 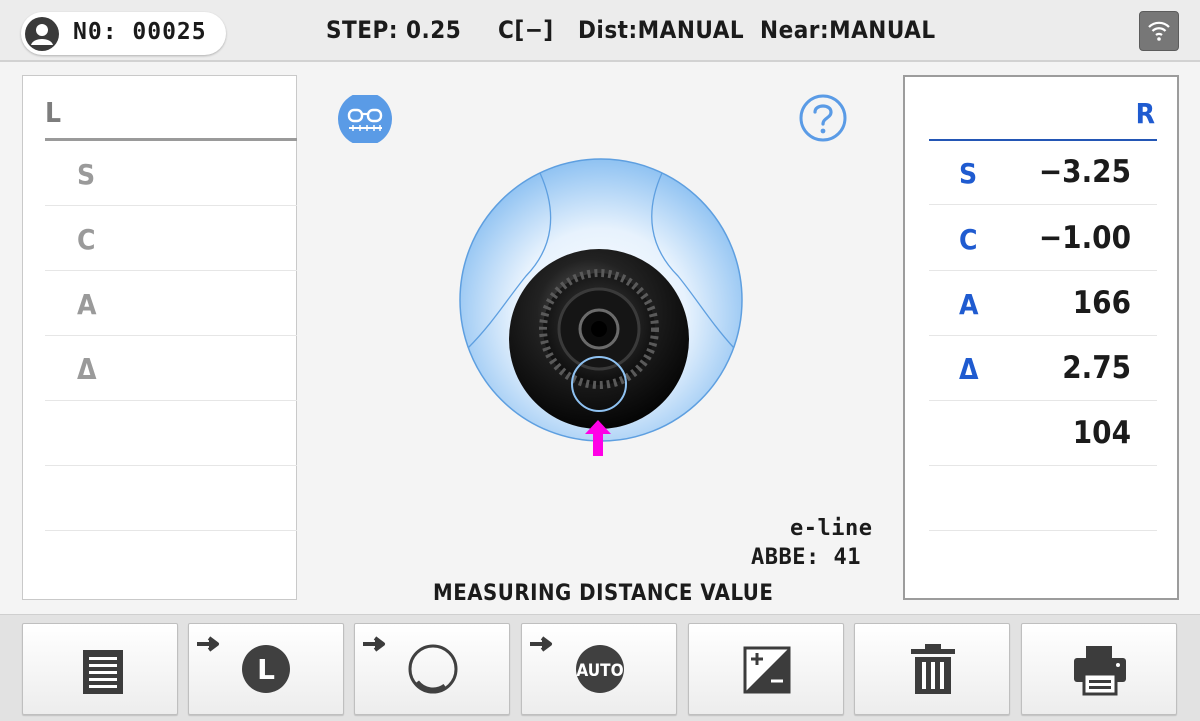 I want to click on abbe-value: ABBE: 41, so click(x=806, y=557).